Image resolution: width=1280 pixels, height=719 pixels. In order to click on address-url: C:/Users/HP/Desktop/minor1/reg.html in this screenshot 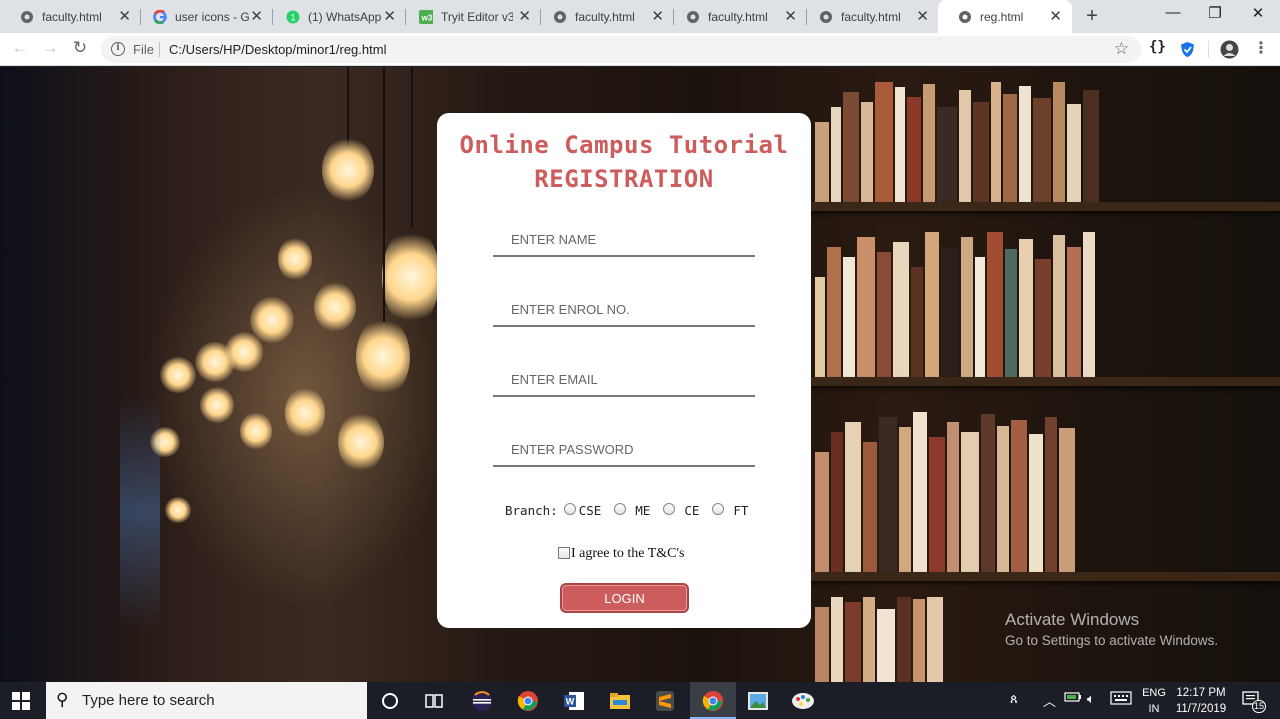, I will do `click(277, 49)`.